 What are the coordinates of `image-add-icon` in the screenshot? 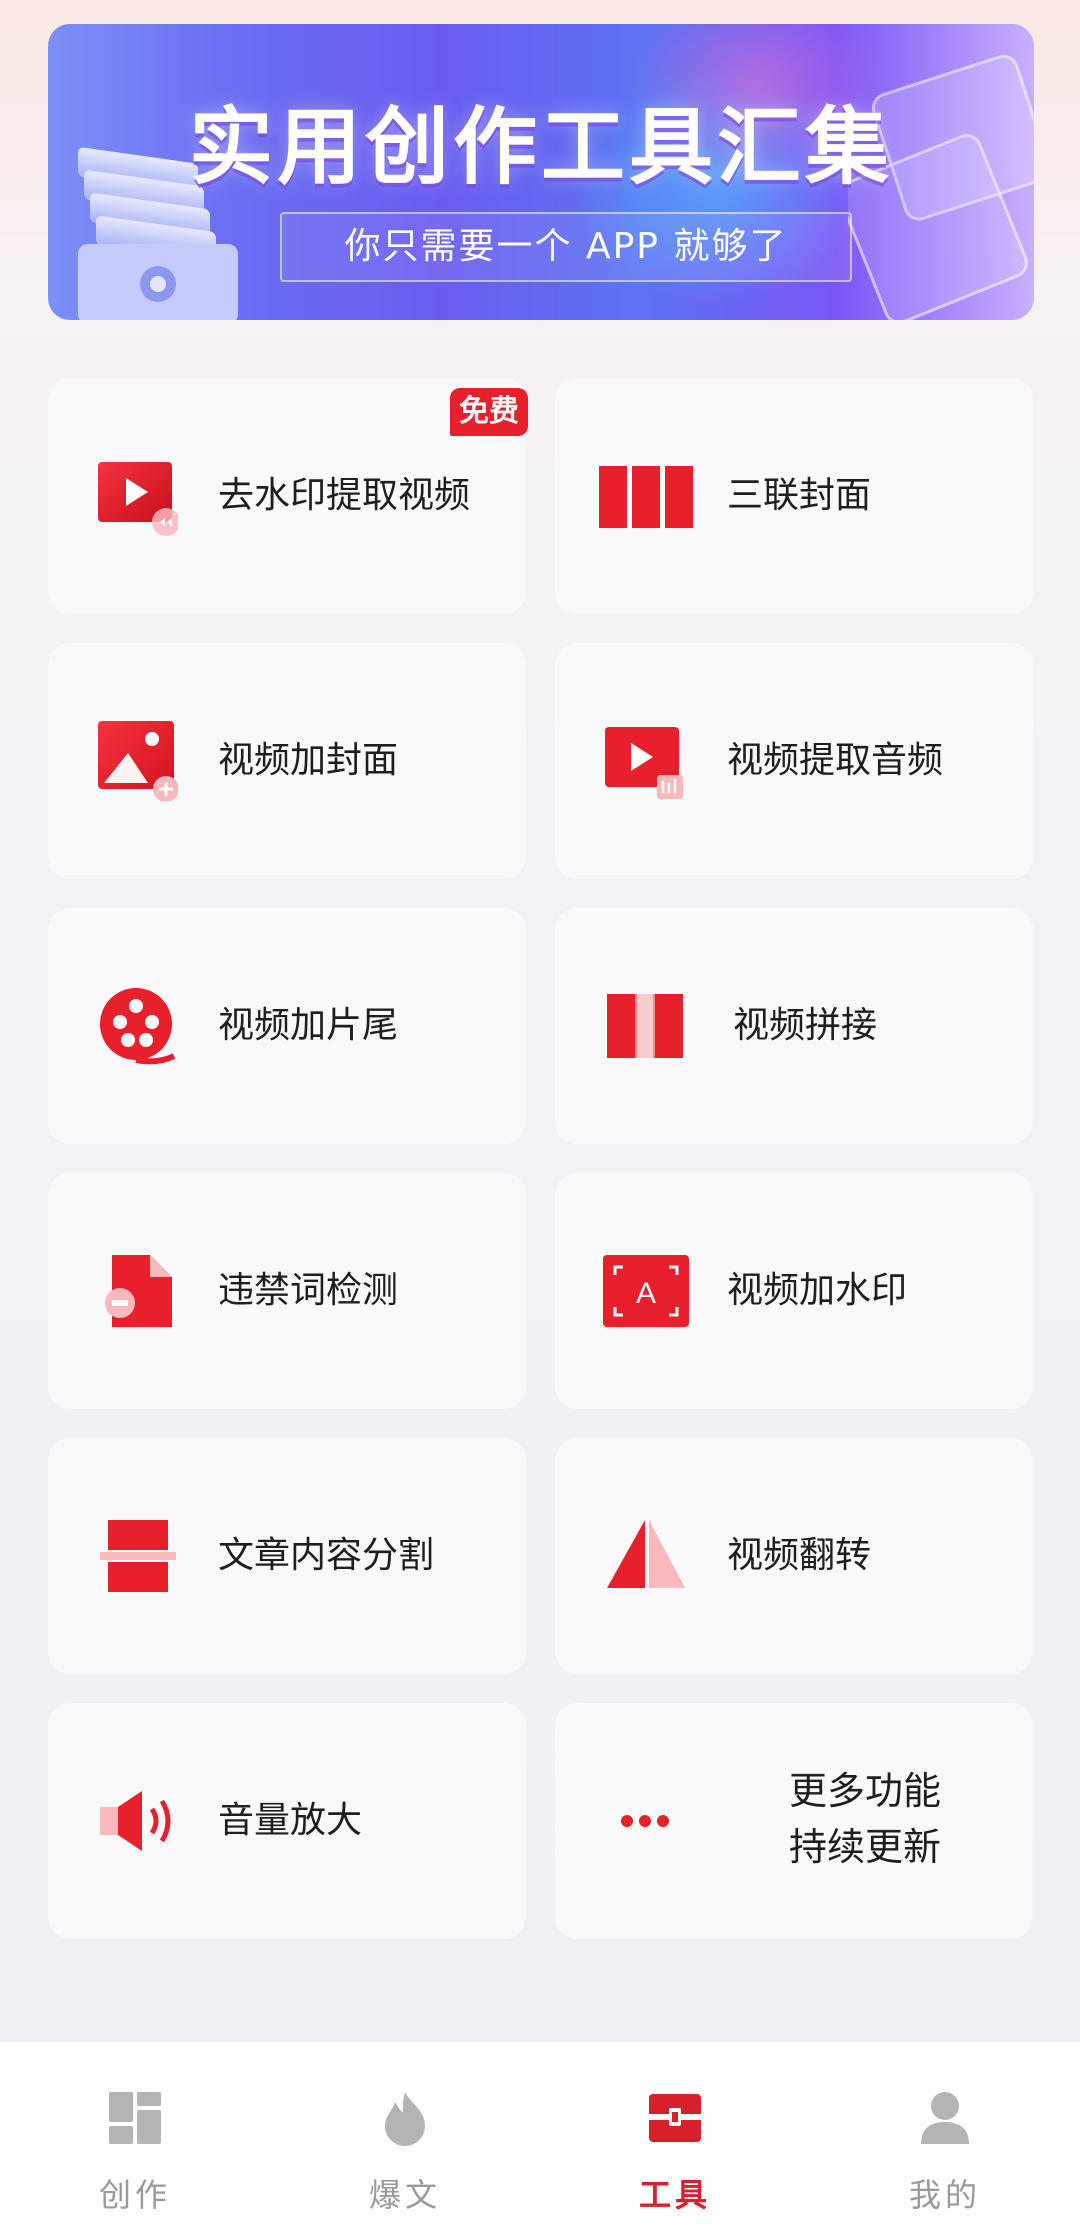 It's located at (138, 761).